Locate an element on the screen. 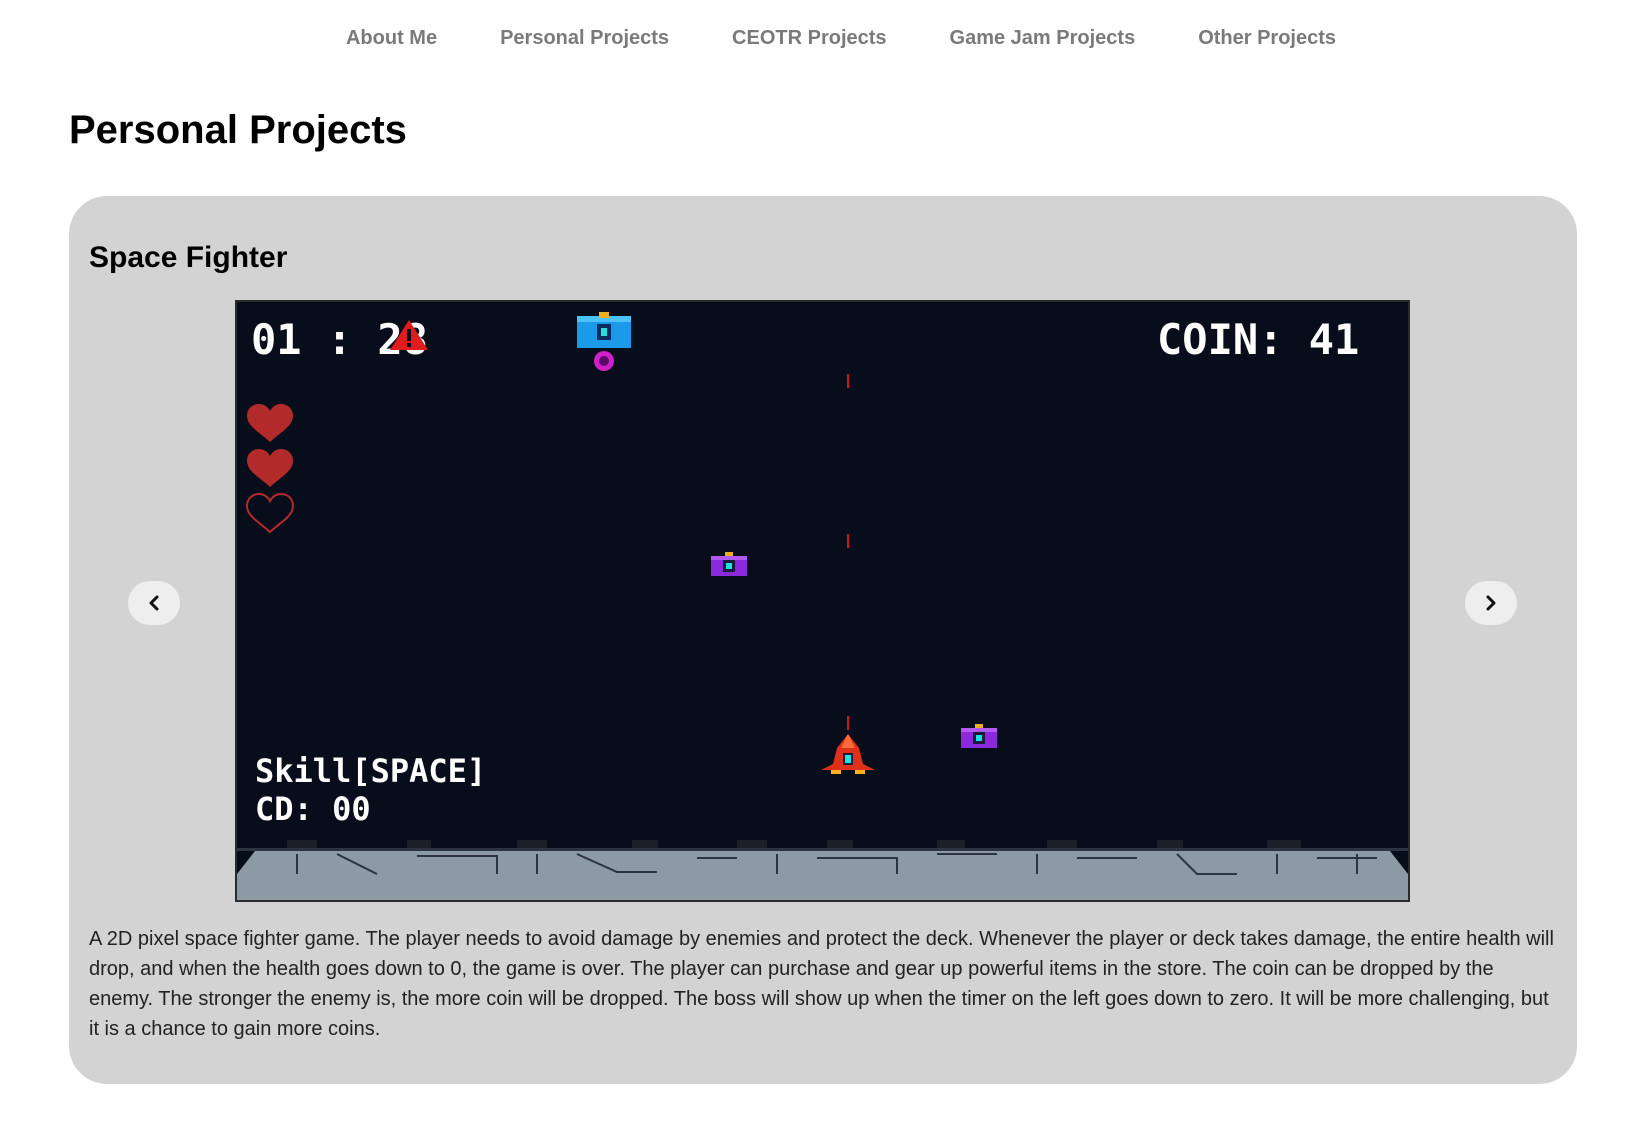  nav-game-jam-projects: Game Jam Projects is located at coordinates (1043, 38).